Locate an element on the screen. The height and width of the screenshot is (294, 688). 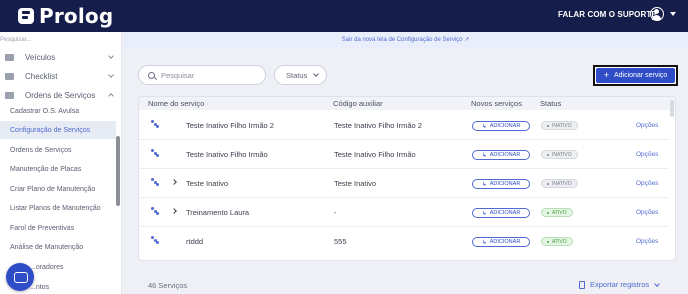
user-avatar-icon is located at coordinates (657, 14).